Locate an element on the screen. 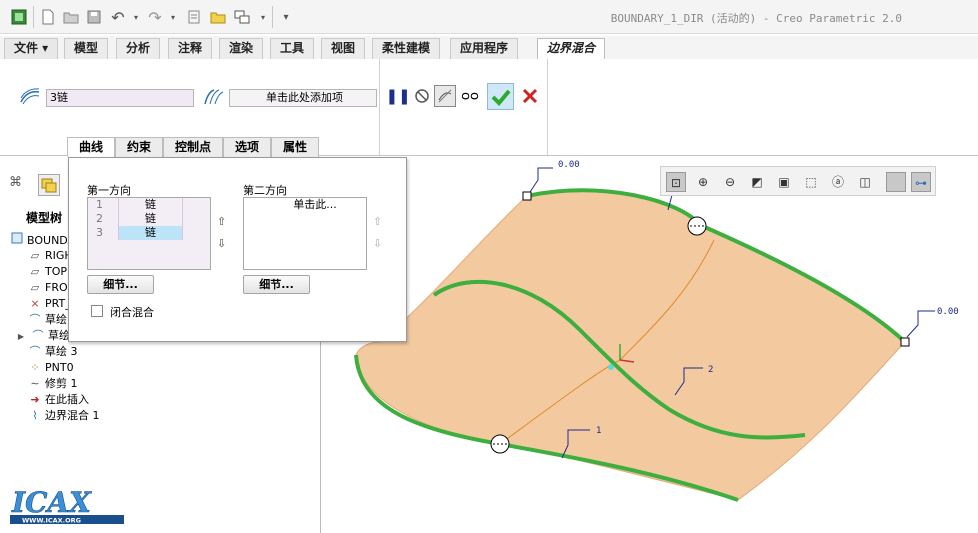  tree-item-csys: ⨯ PRT_ is located at coordinates (49, 304).